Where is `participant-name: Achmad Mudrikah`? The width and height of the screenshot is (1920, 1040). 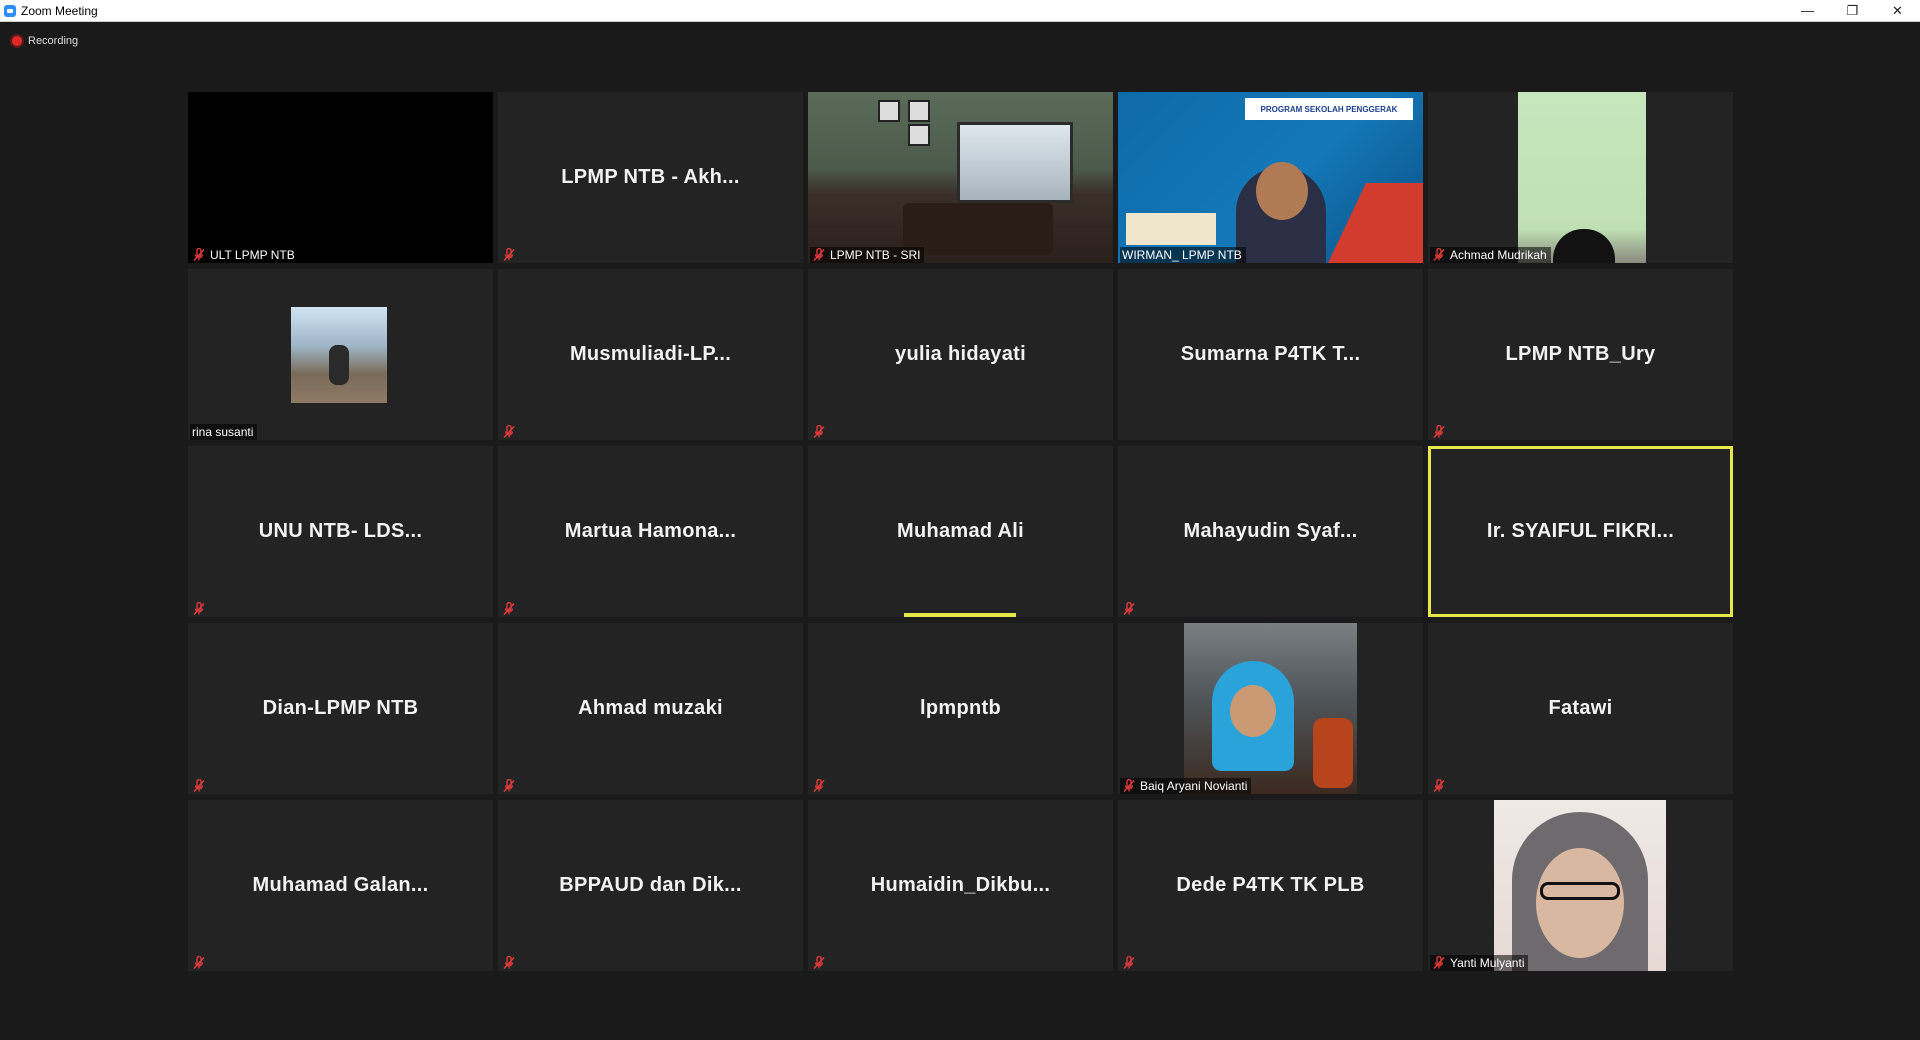 participant-name: Achmad Mudrikah is located at coordinates (1498, 255).